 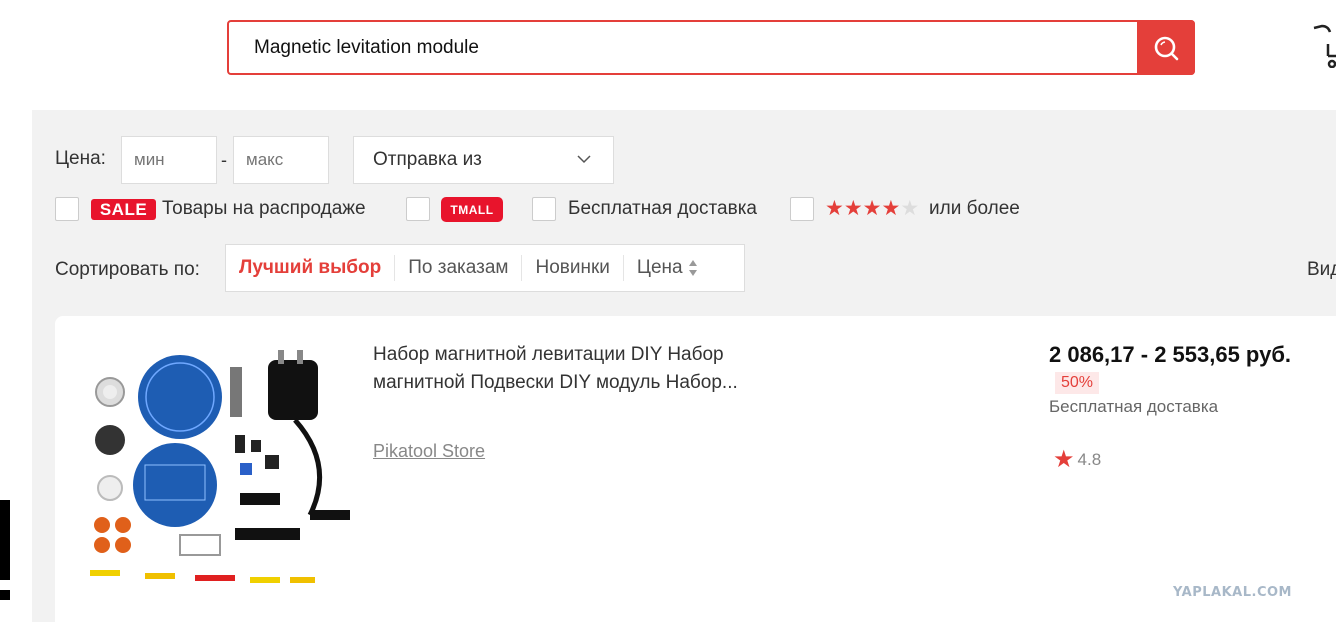 What do you see at coordinates (683, 47) in the screenshot?
I see `search-input` at bounding box center [683, 47].